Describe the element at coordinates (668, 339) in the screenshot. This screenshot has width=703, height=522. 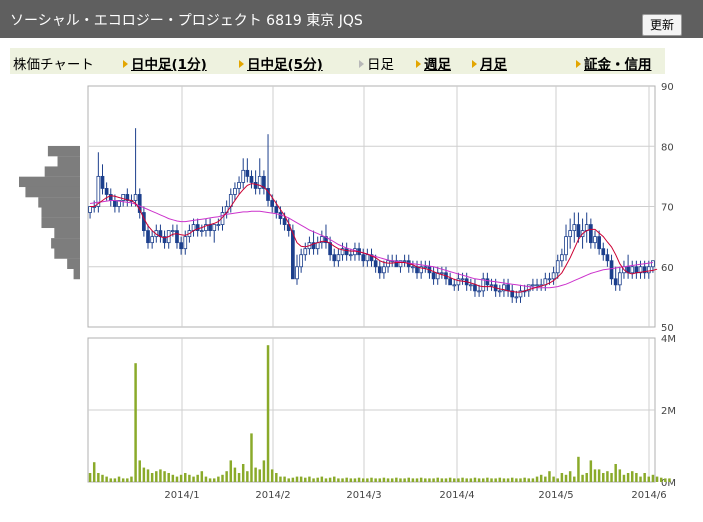
I see `volume-y-tick-label: 4M` at that location.